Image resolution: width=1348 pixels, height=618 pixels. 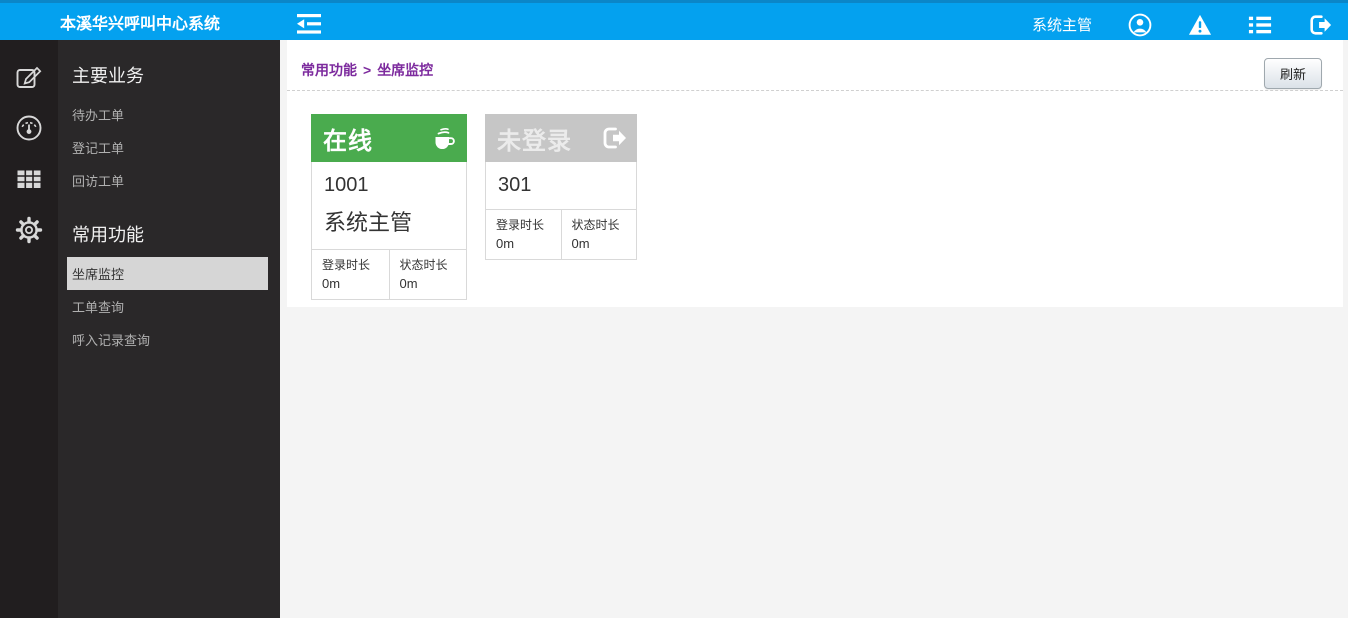 I want to click on gear-icon, so click(x=29, y=230).